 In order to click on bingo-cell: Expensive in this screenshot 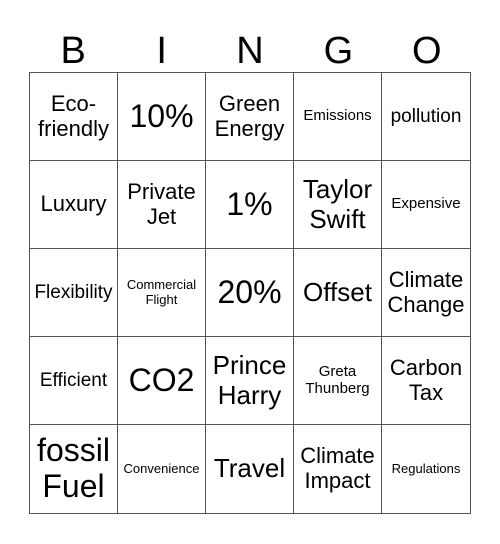, I will do `click(426, 205)`.